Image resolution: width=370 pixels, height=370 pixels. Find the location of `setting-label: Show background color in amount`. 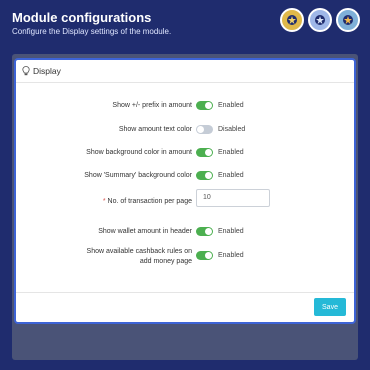

setting-label: Show background color in amount is located at coordinates (139, 152).